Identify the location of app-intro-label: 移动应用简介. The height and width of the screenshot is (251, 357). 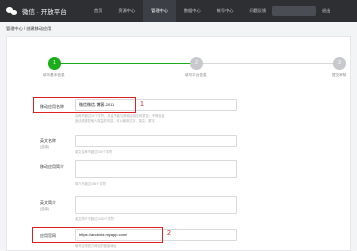
(52, 166).